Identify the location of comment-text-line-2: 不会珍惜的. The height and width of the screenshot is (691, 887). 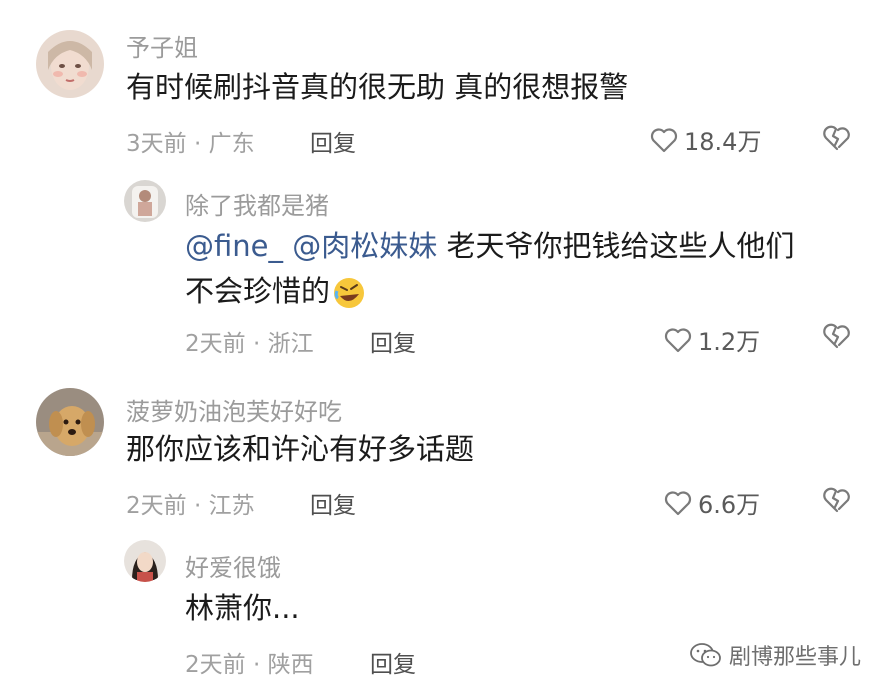
(275, 291).